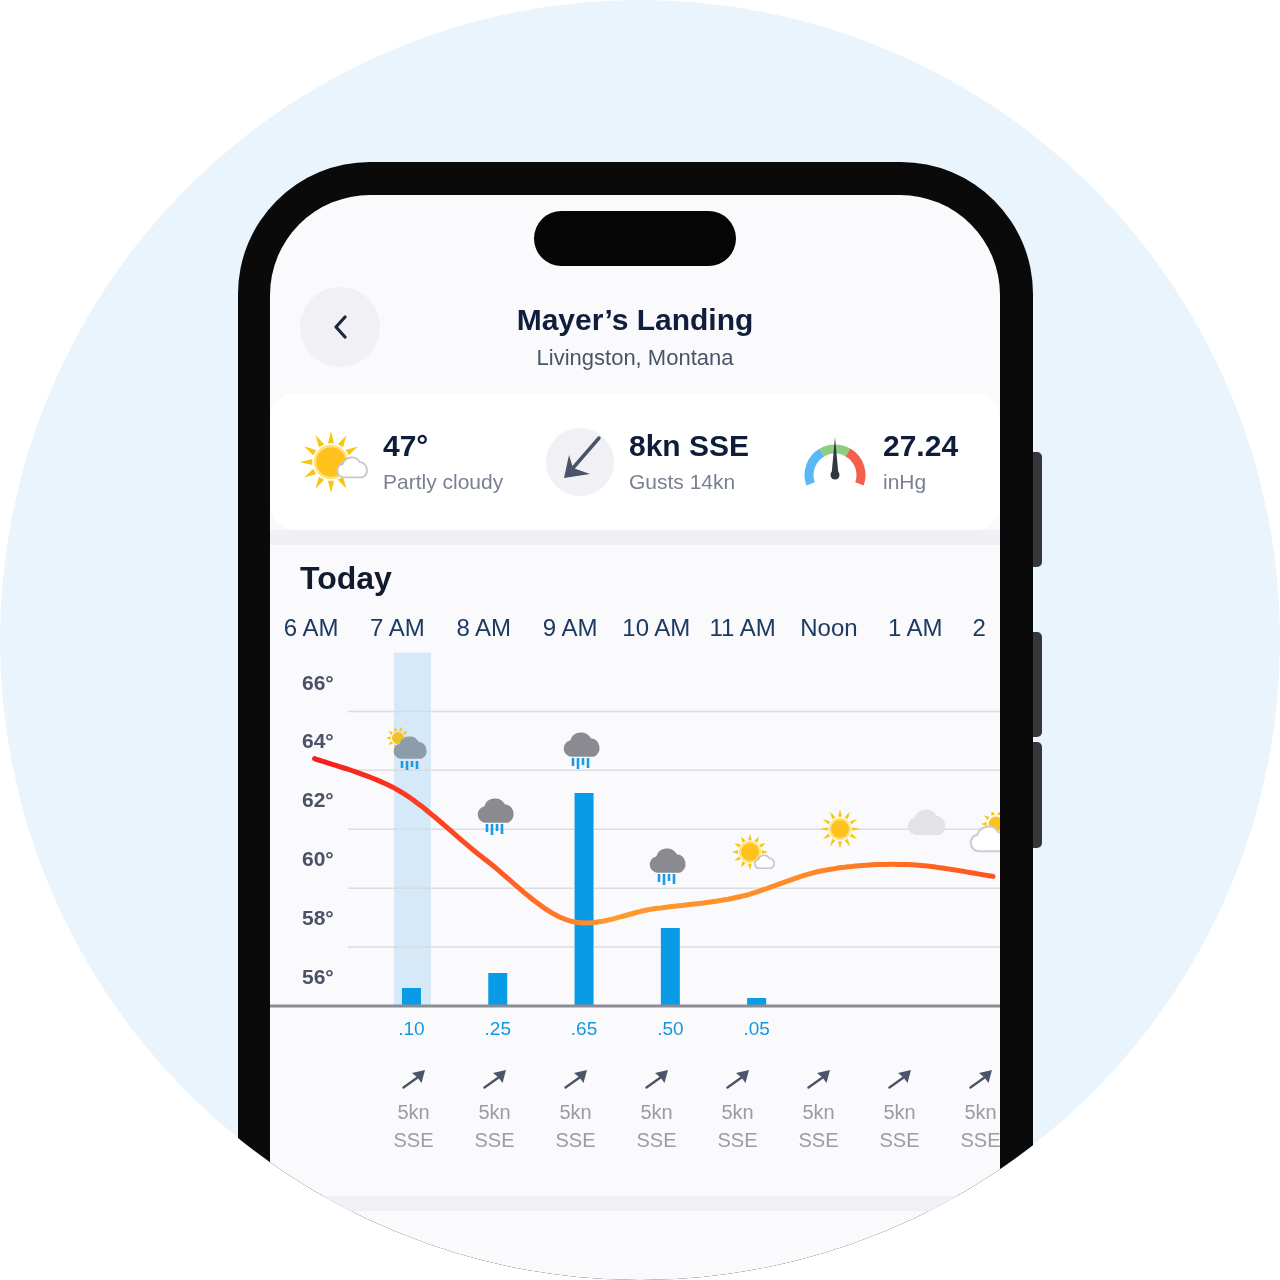 Image resolution: width=1280 pixels, height=1280 pixels. What do you see at coordinates (656, 628) in the screenshot?
I see `hour-label: 10 AM` at bounding box center [656, 628].